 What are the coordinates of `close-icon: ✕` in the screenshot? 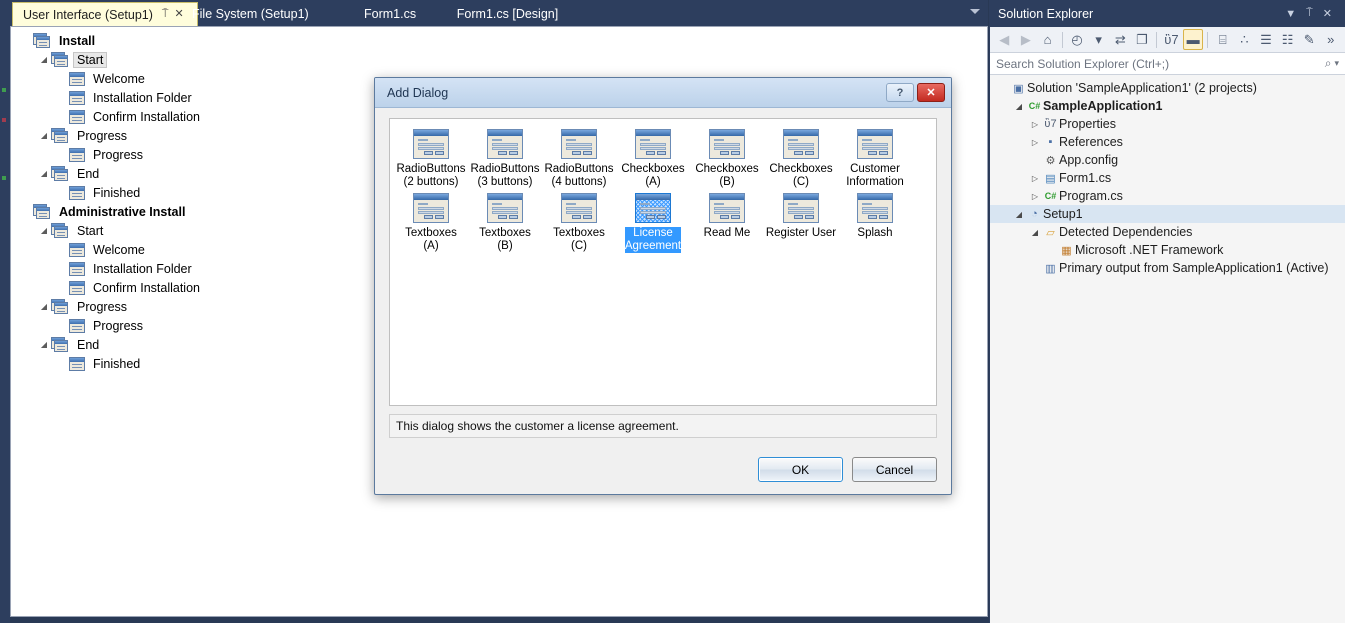 It's located at (1327, 13).